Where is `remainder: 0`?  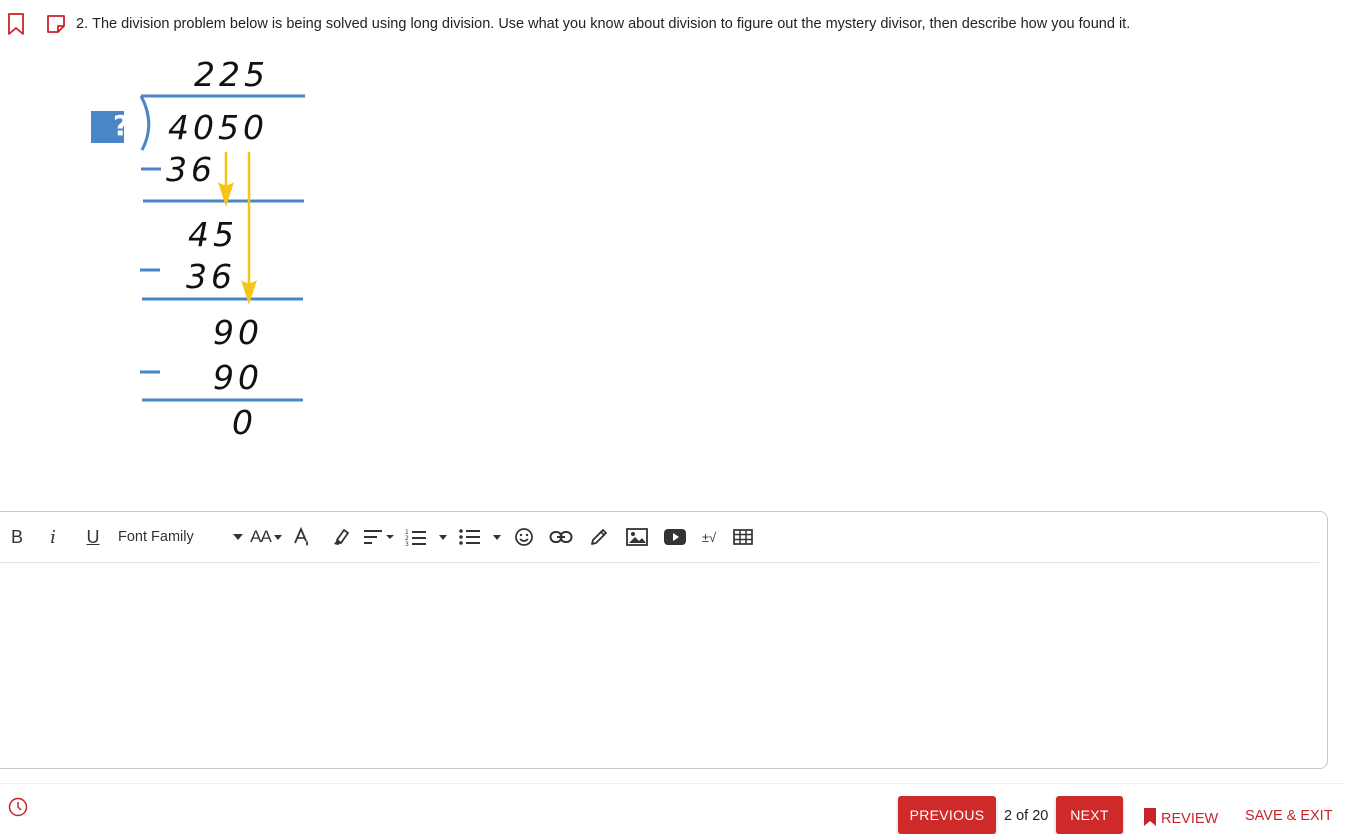
remainder: 0 is located at coordinates (244, 422).